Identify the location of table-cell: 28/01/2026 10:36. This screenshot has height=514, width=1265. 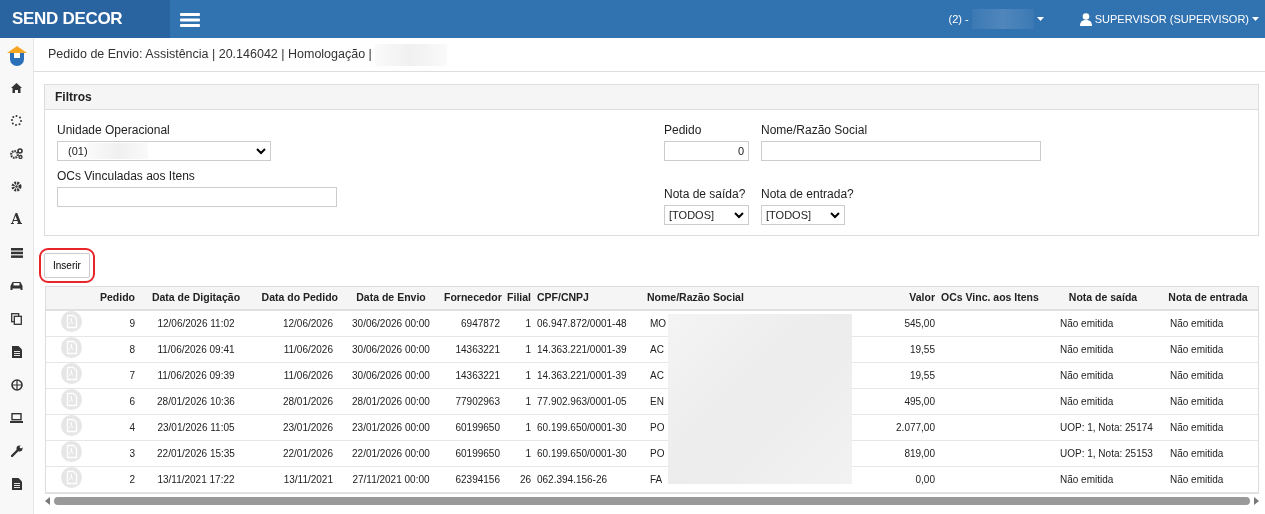
(196, 401).